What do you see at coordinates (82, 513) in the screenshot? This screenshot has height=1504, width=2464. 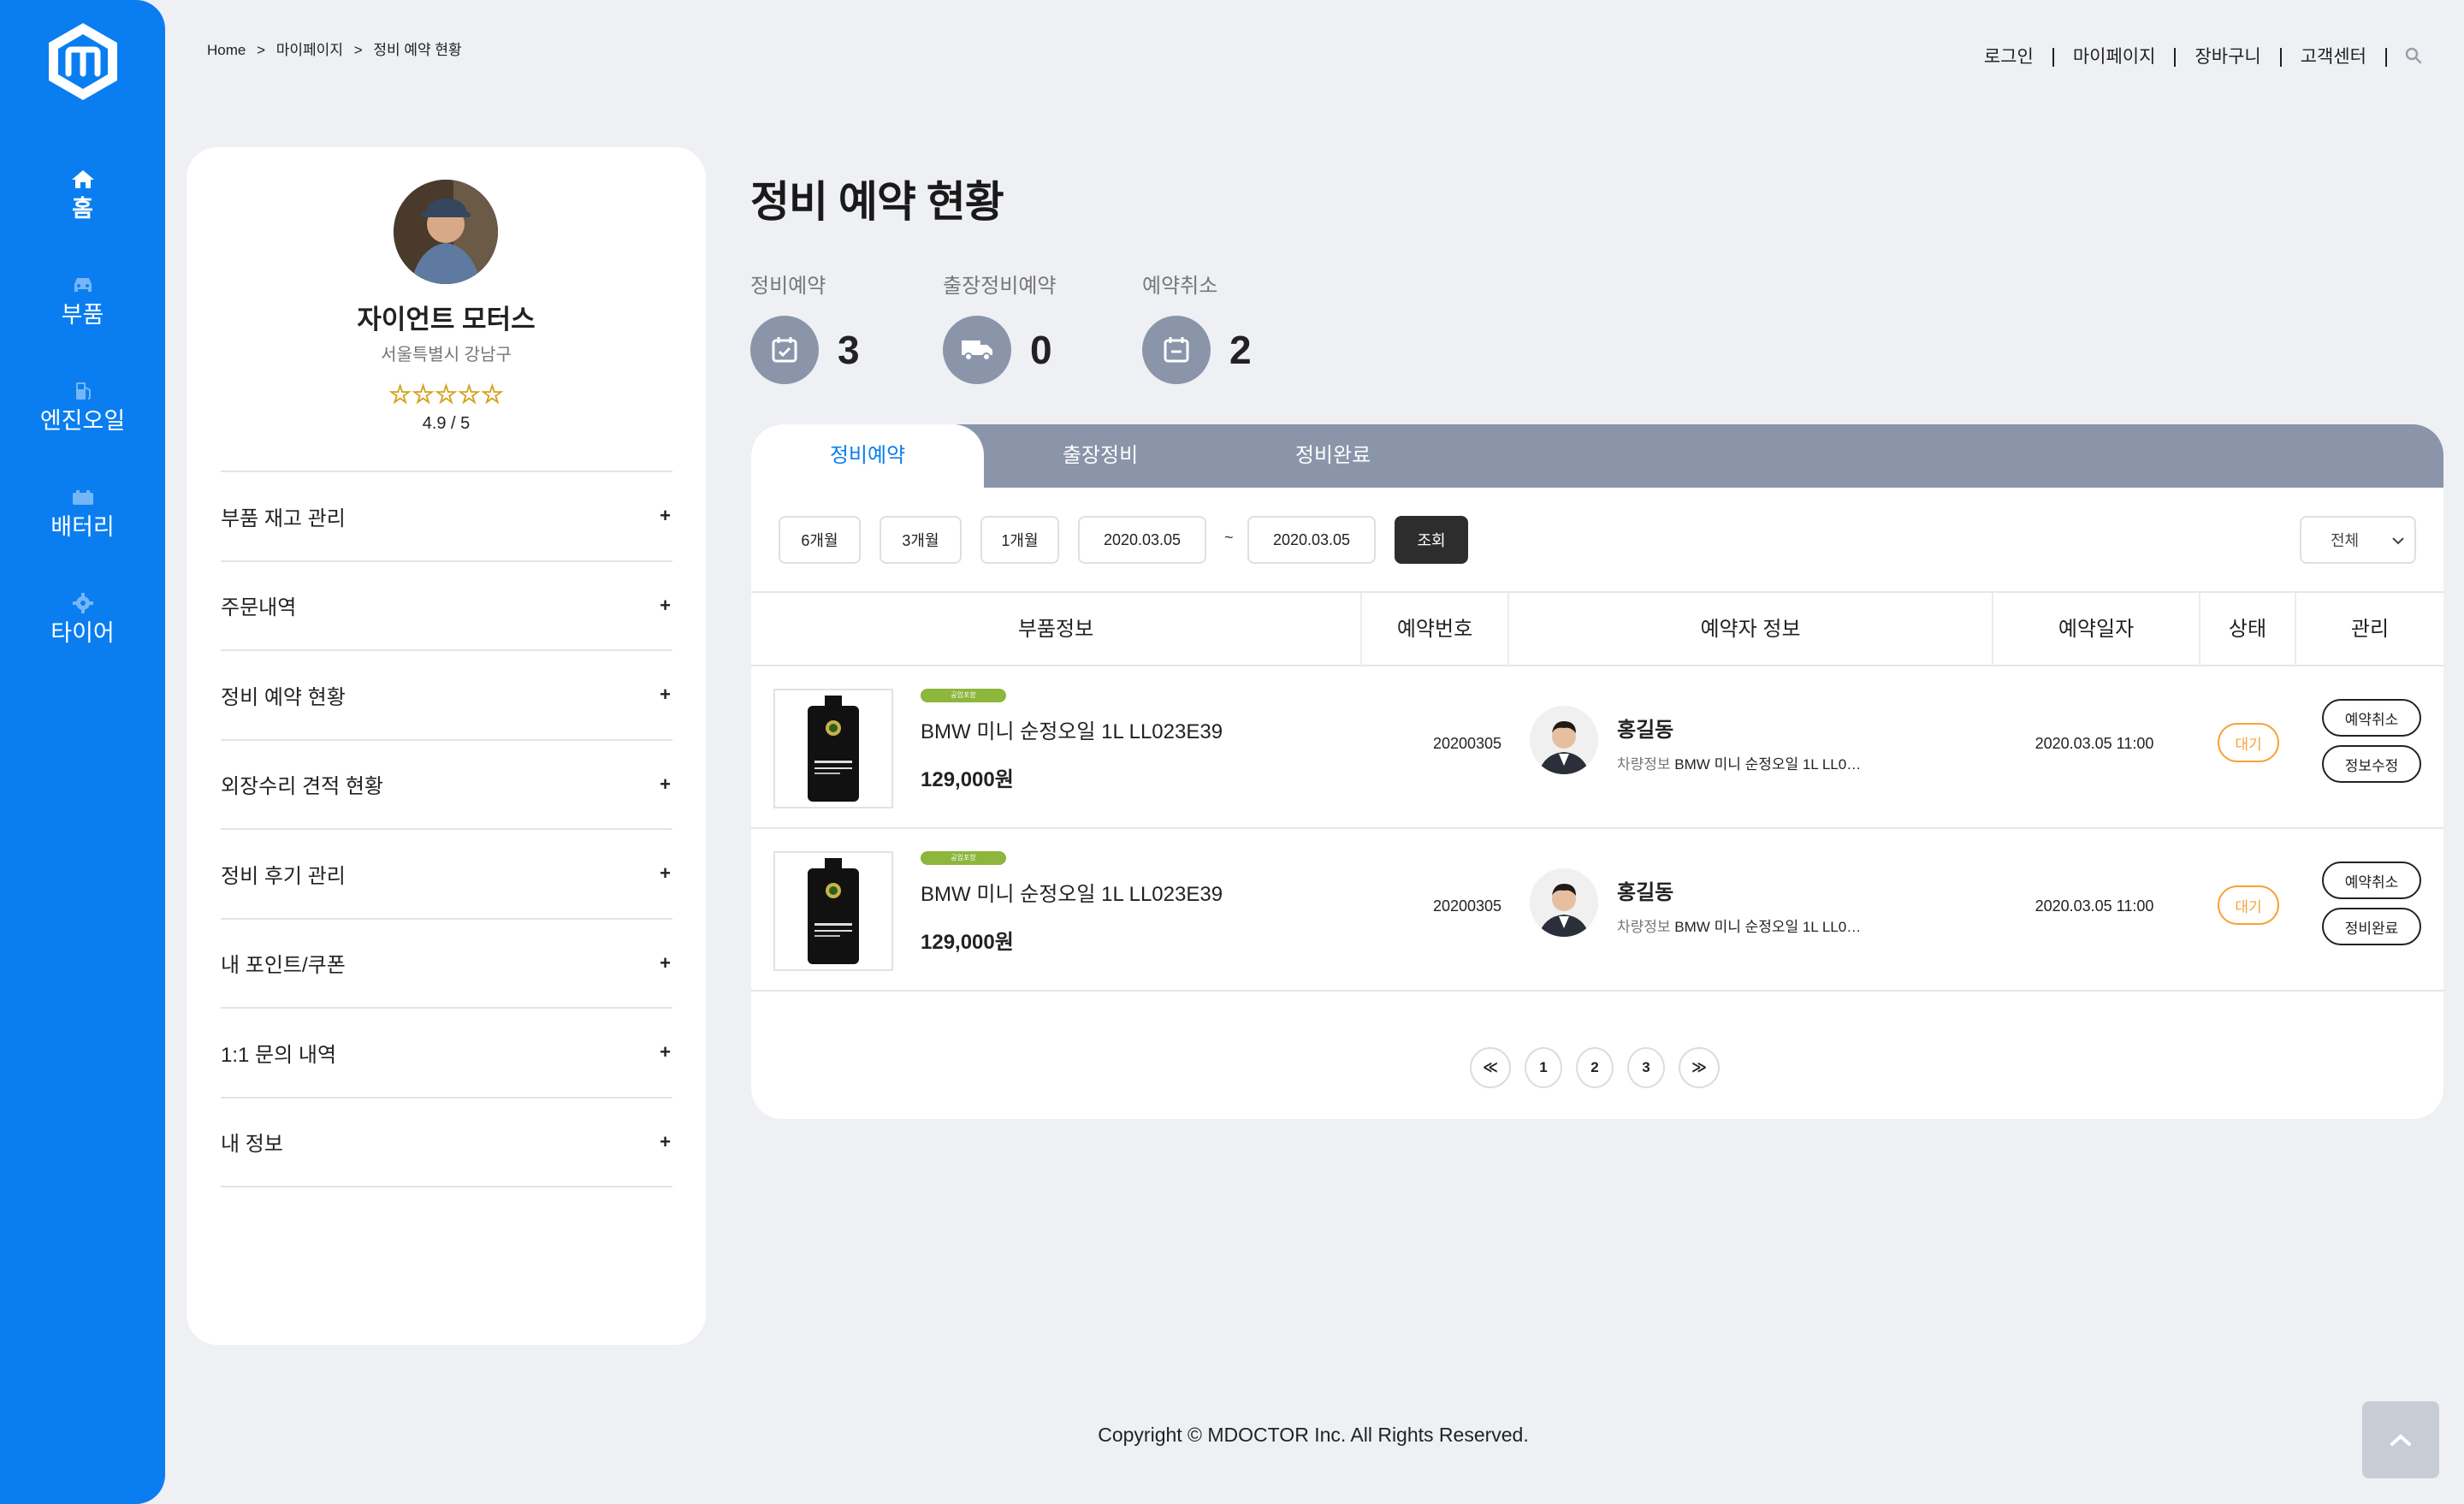 I see `nav-battery: 배터리` at bounding box center [82, 513].